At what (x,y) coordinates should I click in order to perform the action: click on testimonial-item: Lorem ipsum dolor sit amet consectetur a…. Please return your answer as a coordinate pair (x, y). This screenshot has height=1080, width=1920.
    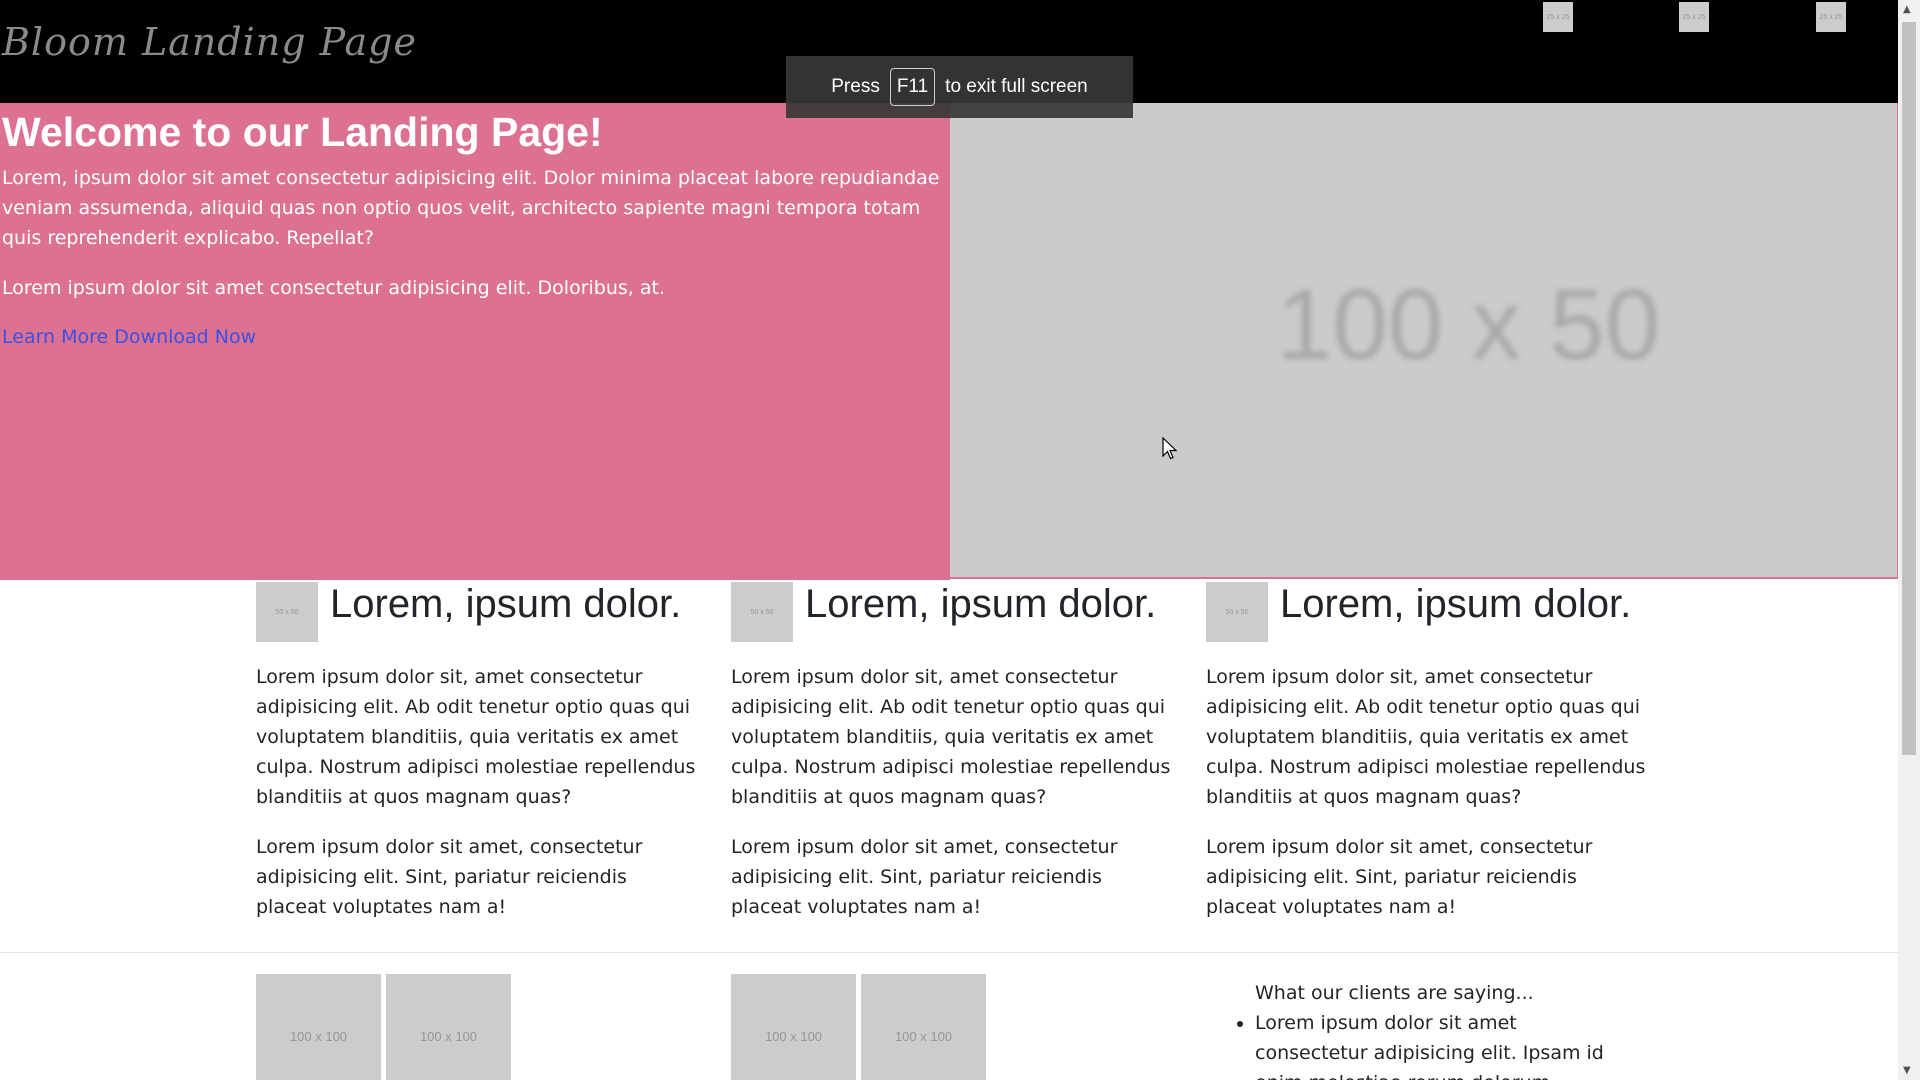
    Looking at the image, I should click on (1442, 1044).